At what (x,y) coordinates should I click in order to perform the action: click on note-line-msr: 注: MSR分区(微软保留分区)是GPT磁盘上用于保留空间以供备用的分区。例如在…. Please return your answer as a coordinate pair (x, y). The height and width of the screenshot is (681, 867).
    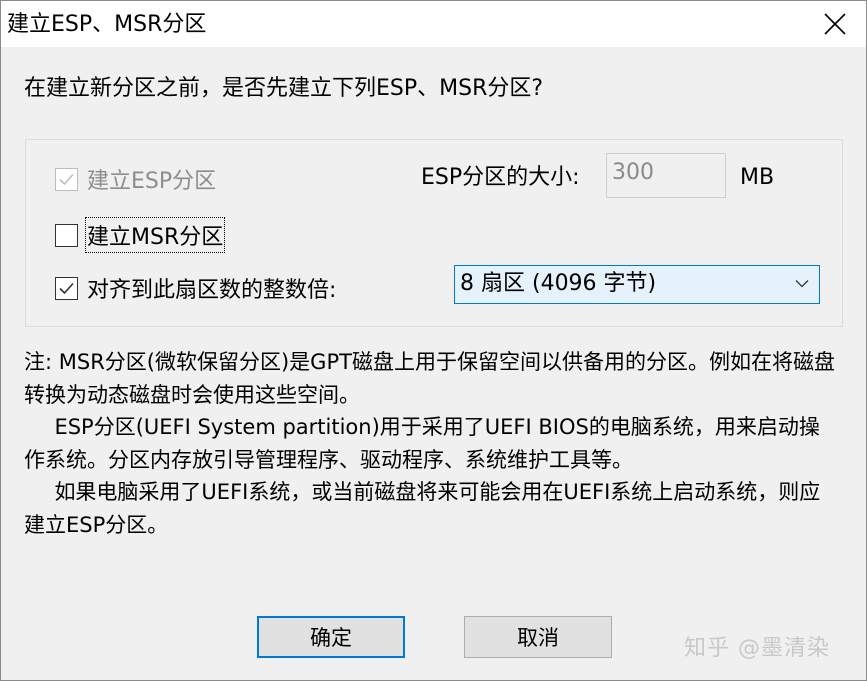
    Looking at the image, I should click on (429, 378).